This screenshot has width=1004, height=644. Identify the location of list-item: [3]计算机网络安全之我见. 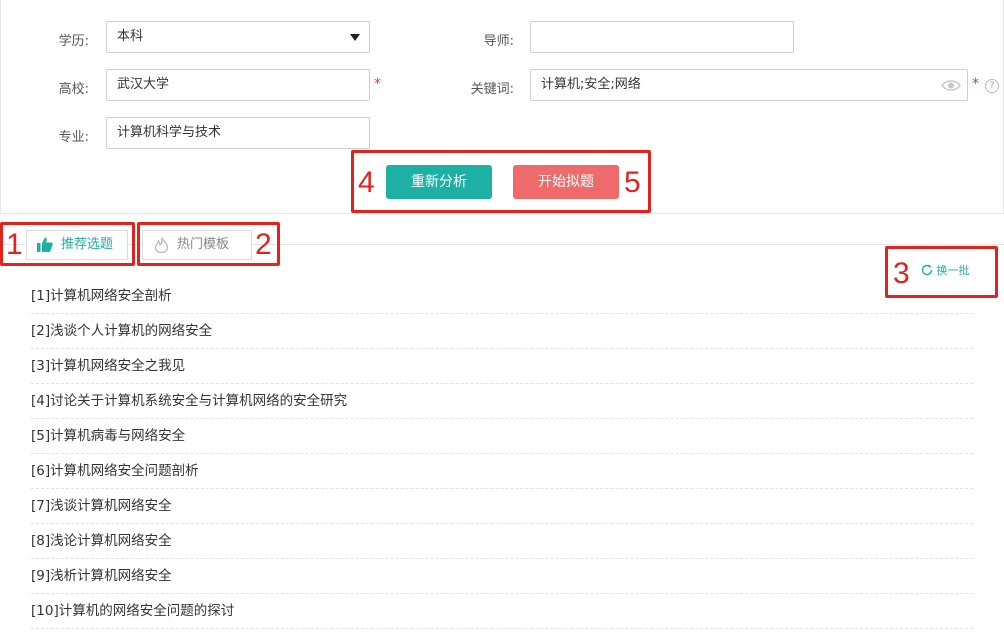
(502, 366).